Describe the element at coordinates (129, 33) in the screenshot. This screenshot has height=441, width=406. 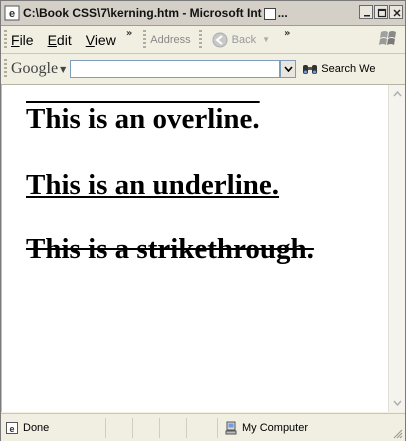
I see `menu-overflow-chevron: »` at that location.